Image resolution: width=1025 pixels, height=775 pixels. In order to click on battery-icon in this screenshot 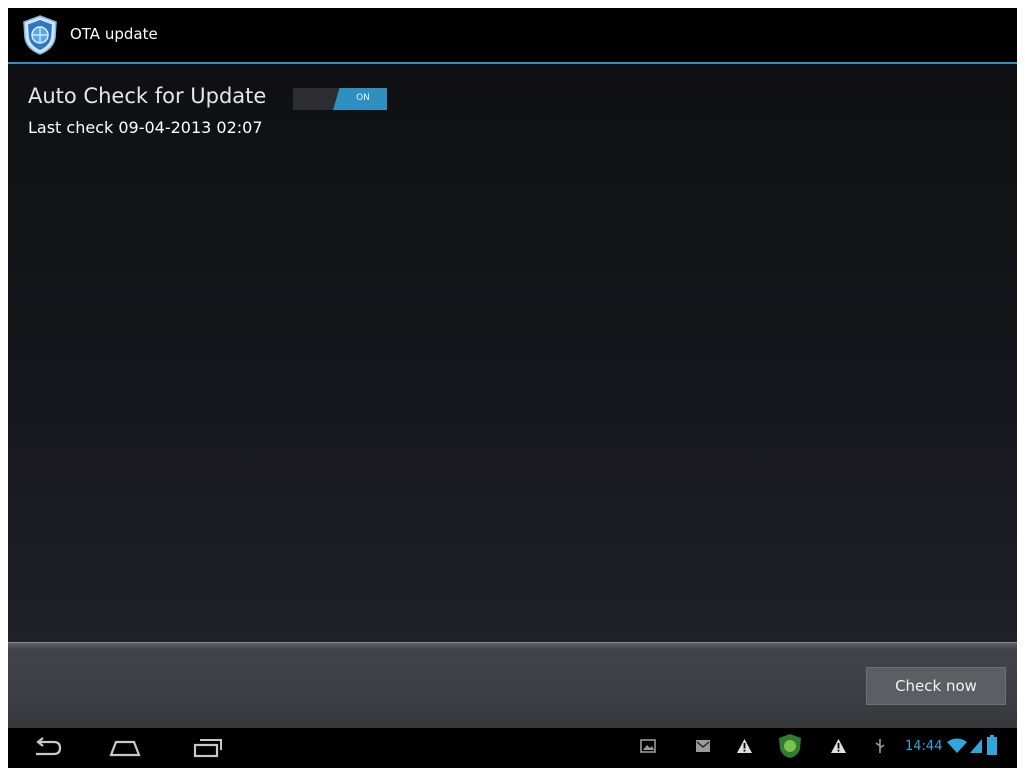, I will do `click(992, 746)`.